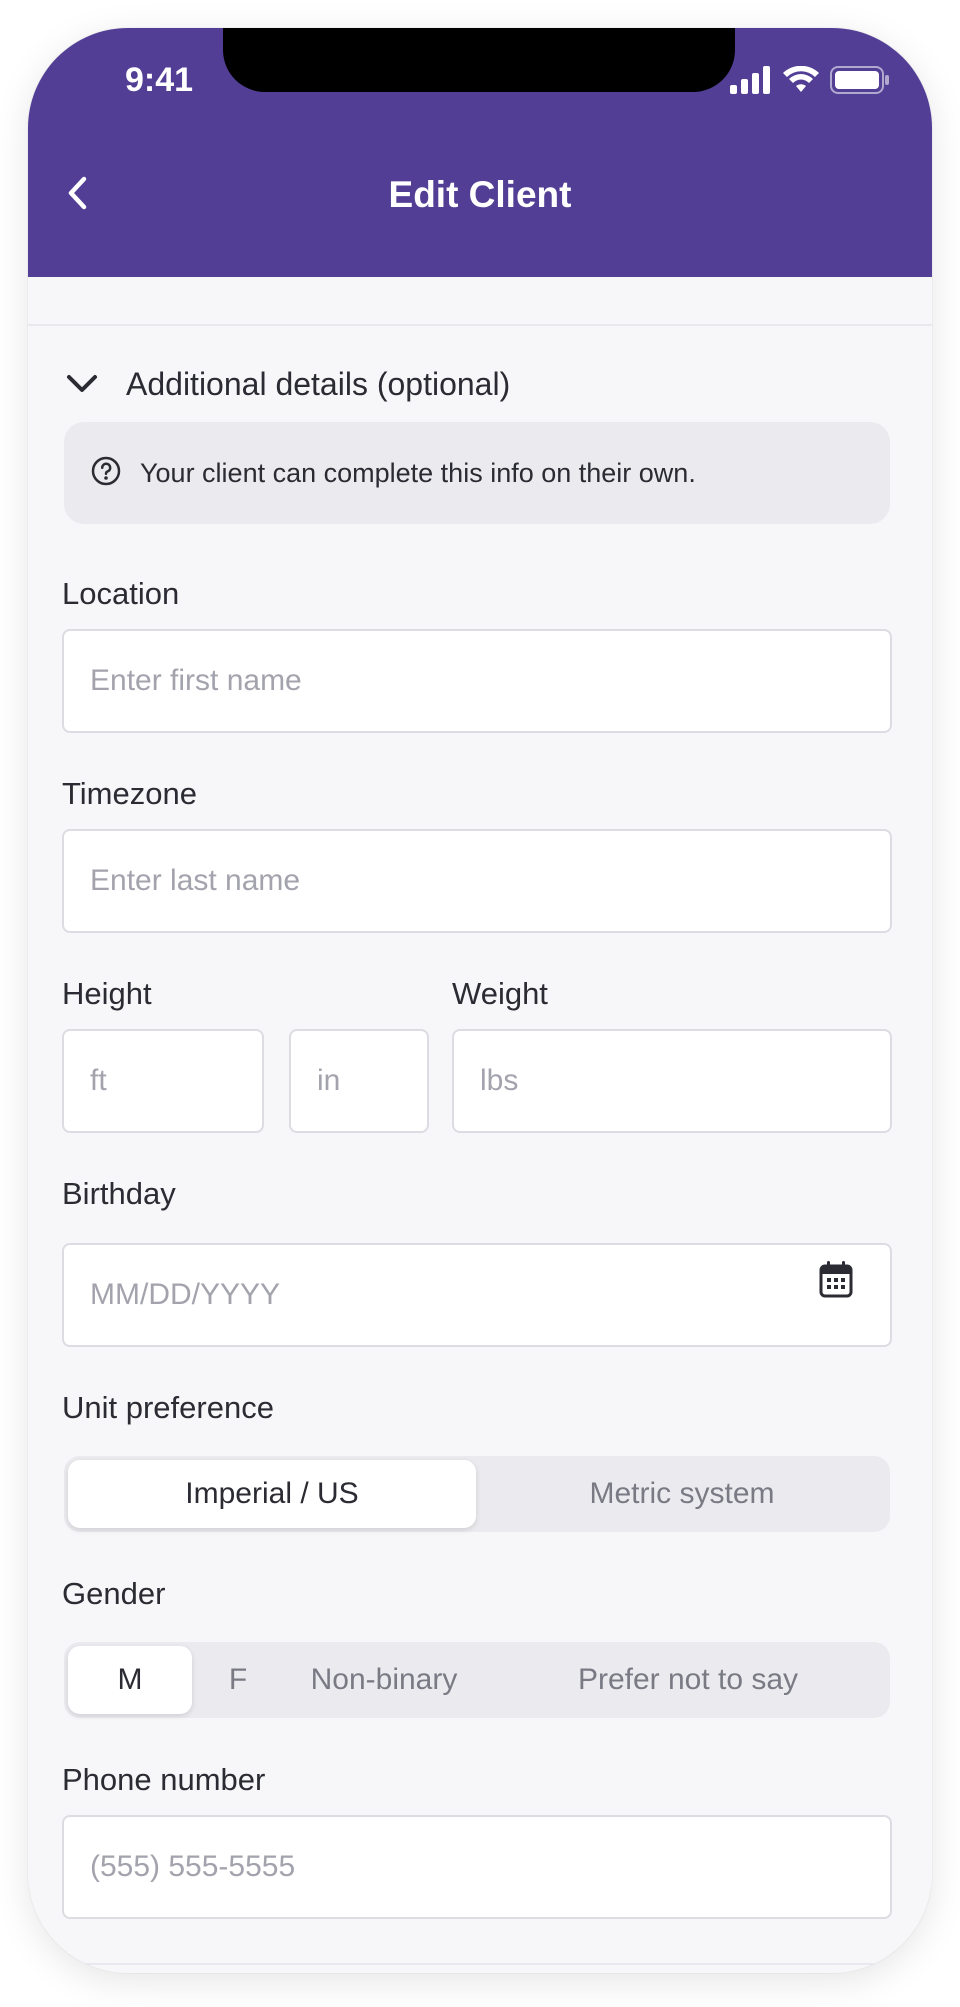 The width and height of the screenshot is (960, 2007). I want to click on signal-icon, so click(751, 80).